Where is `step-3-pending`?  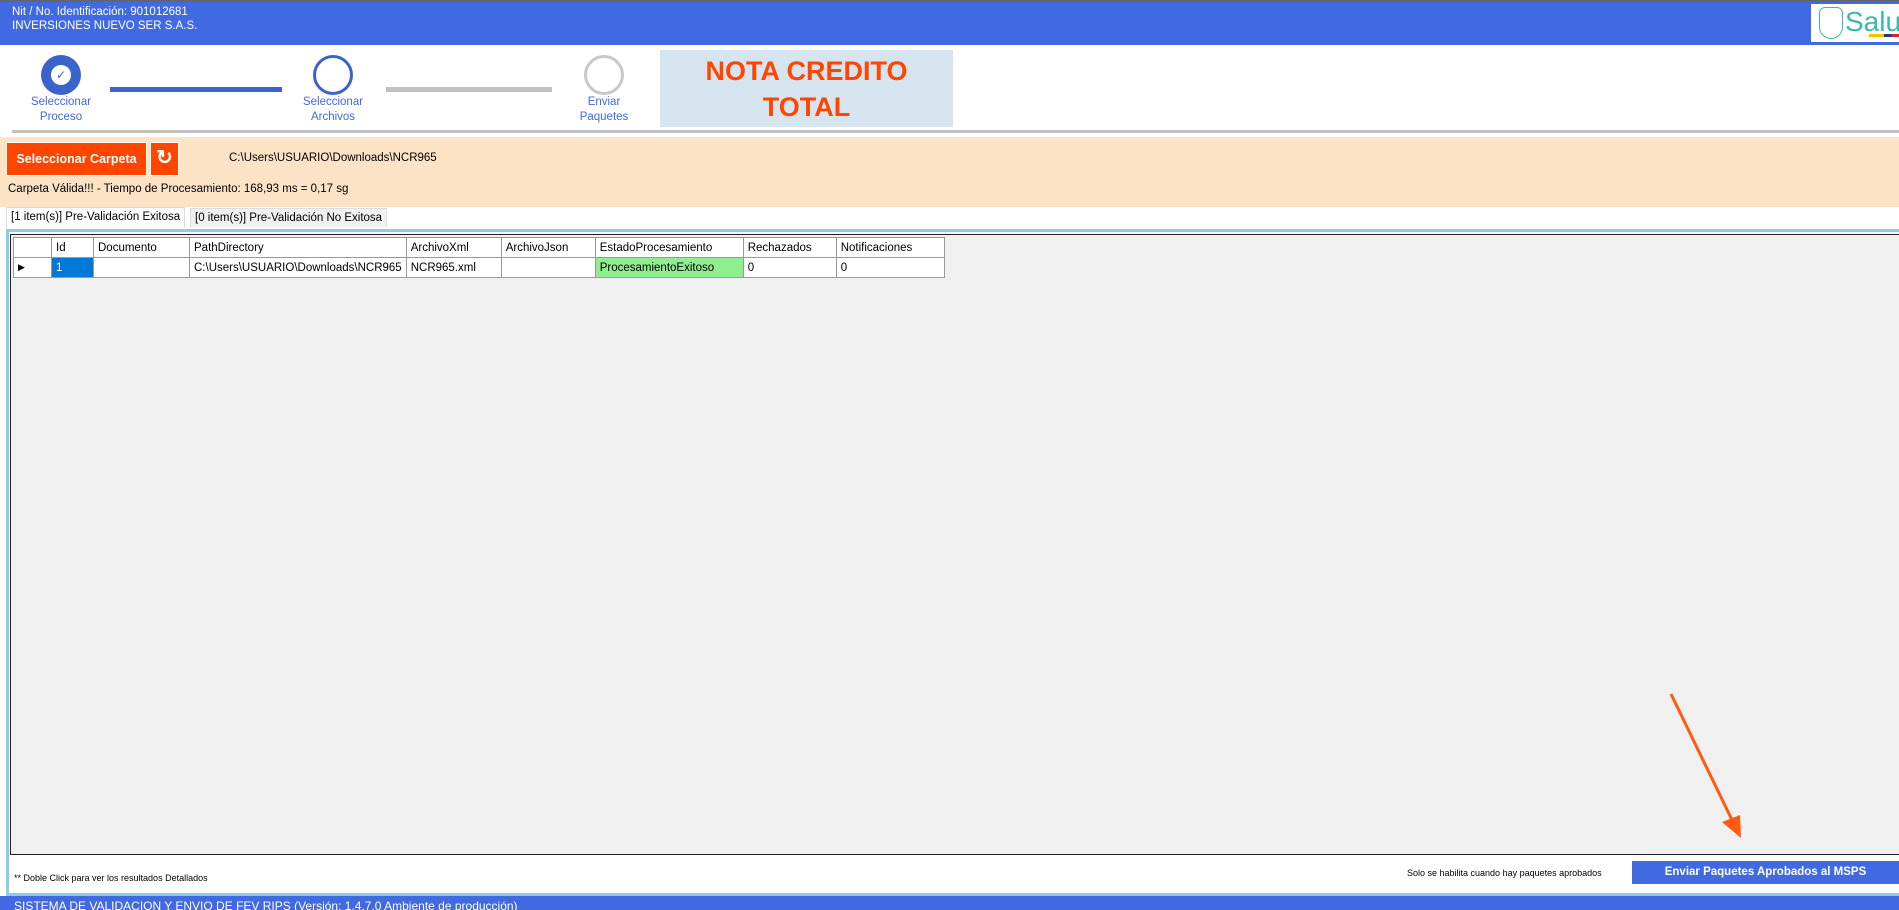
step-3-pending is located at coordinates (604, 75).